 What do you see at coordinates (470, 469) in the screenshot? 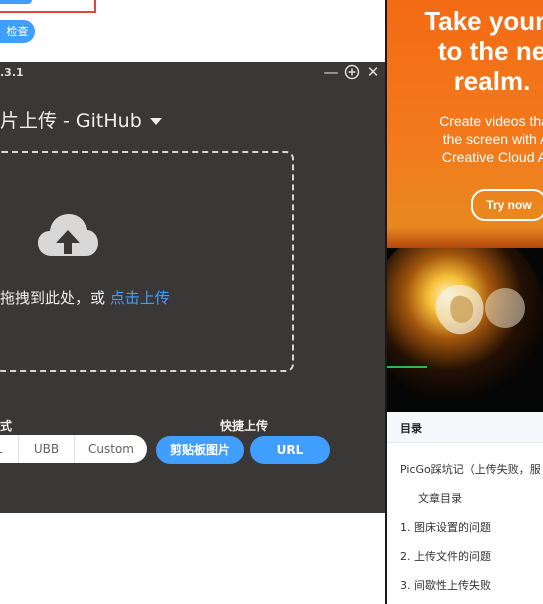
I see `toc-item: PicGo踩坑记（上传失败，服` at bounding box center [470, 469].